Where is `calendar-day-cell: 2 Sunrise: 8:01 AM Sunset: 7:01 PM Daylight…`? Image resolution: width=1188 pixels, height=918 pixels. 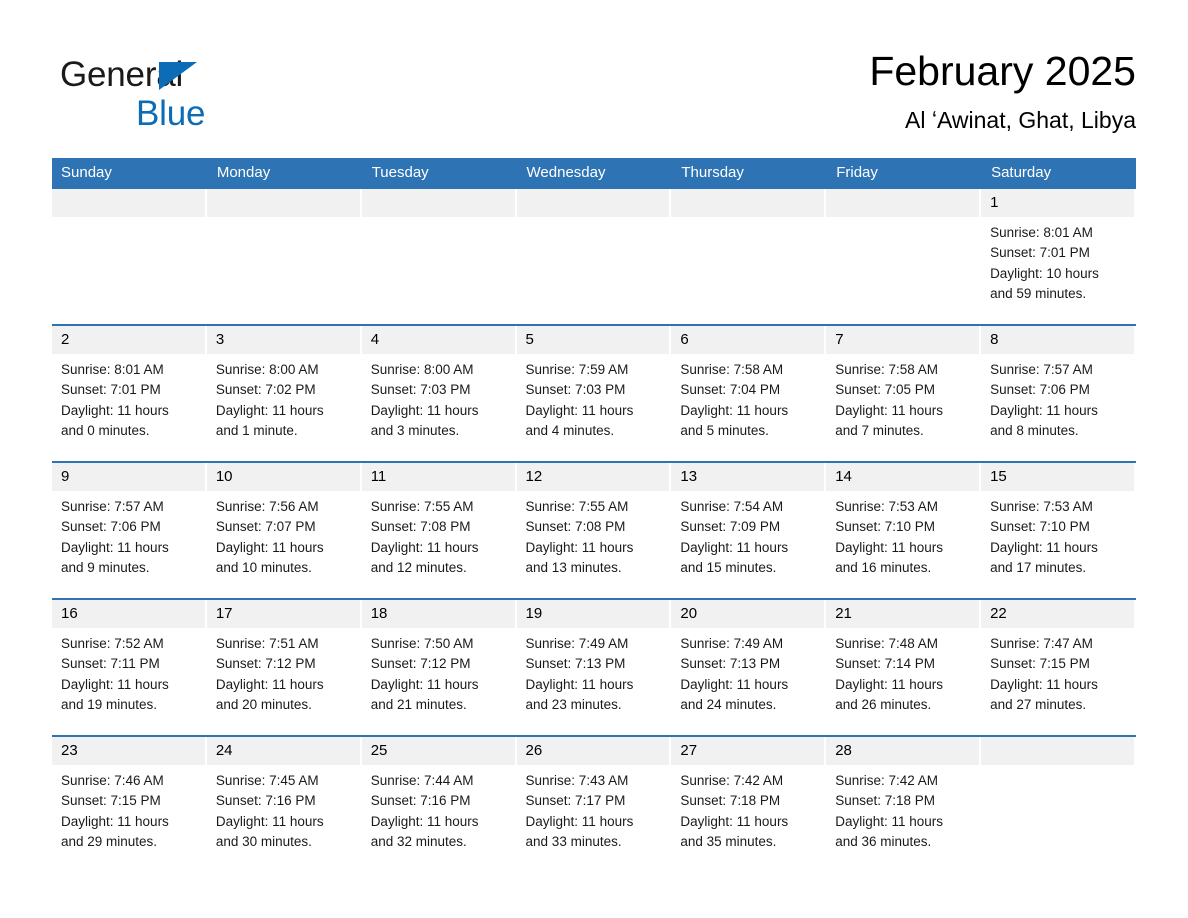
calendar-day-cell: 2 Sunrise: 8:01 AM Sunset: 7:01 PM Daylight… is located at coordinates (129, 393).